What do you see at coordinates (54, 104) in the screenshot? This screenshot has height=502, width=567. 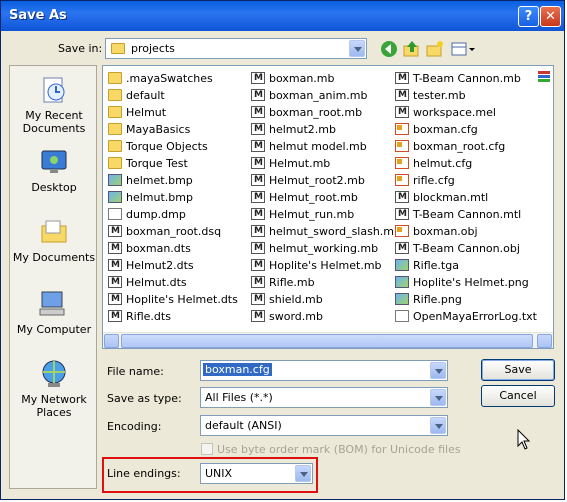 I see `place-recent-documents: My Recent Documents` at bounding box center [54, 104].